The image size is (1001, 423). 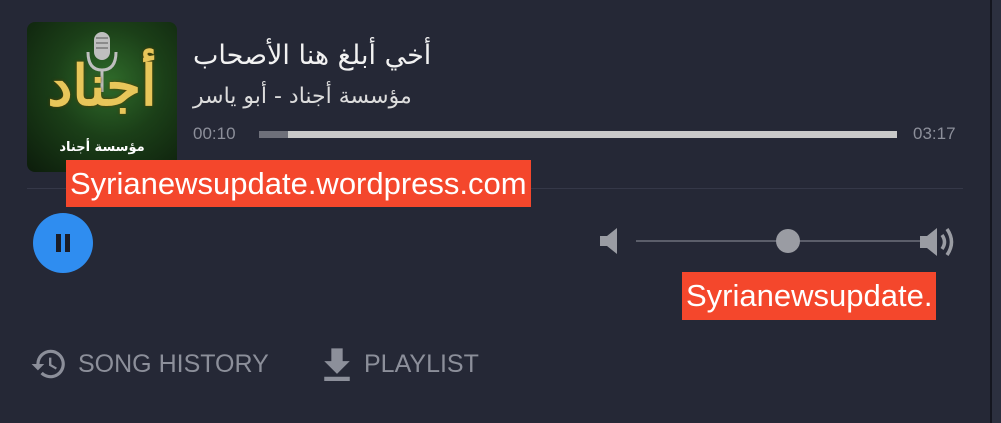 What do you see at coordinates (788, 241) in the screenshot?
I see `volume-knob` at bounding box center [788, 241].